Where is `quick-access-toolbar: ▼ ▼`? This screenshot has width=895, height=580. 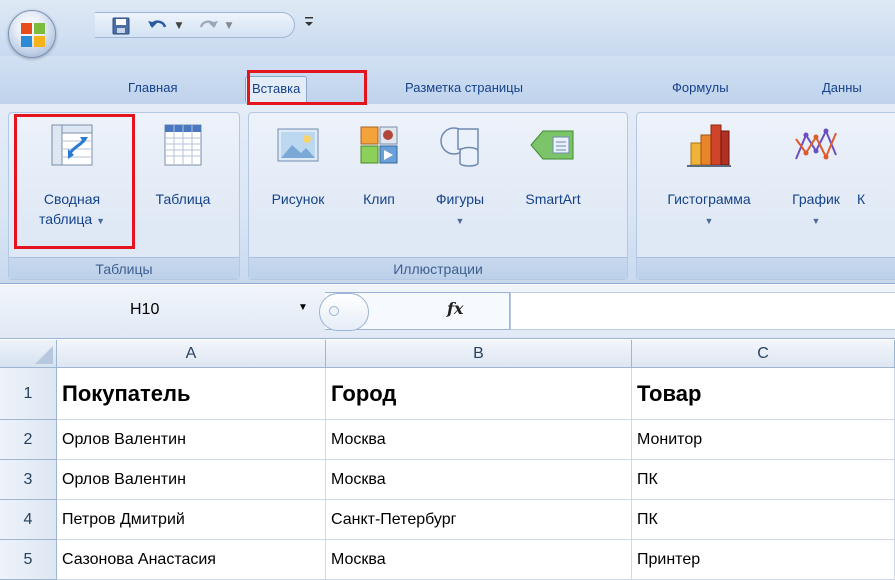
quick-access-toolbar: ▼ ▼ is located at coordinates (195, 25).